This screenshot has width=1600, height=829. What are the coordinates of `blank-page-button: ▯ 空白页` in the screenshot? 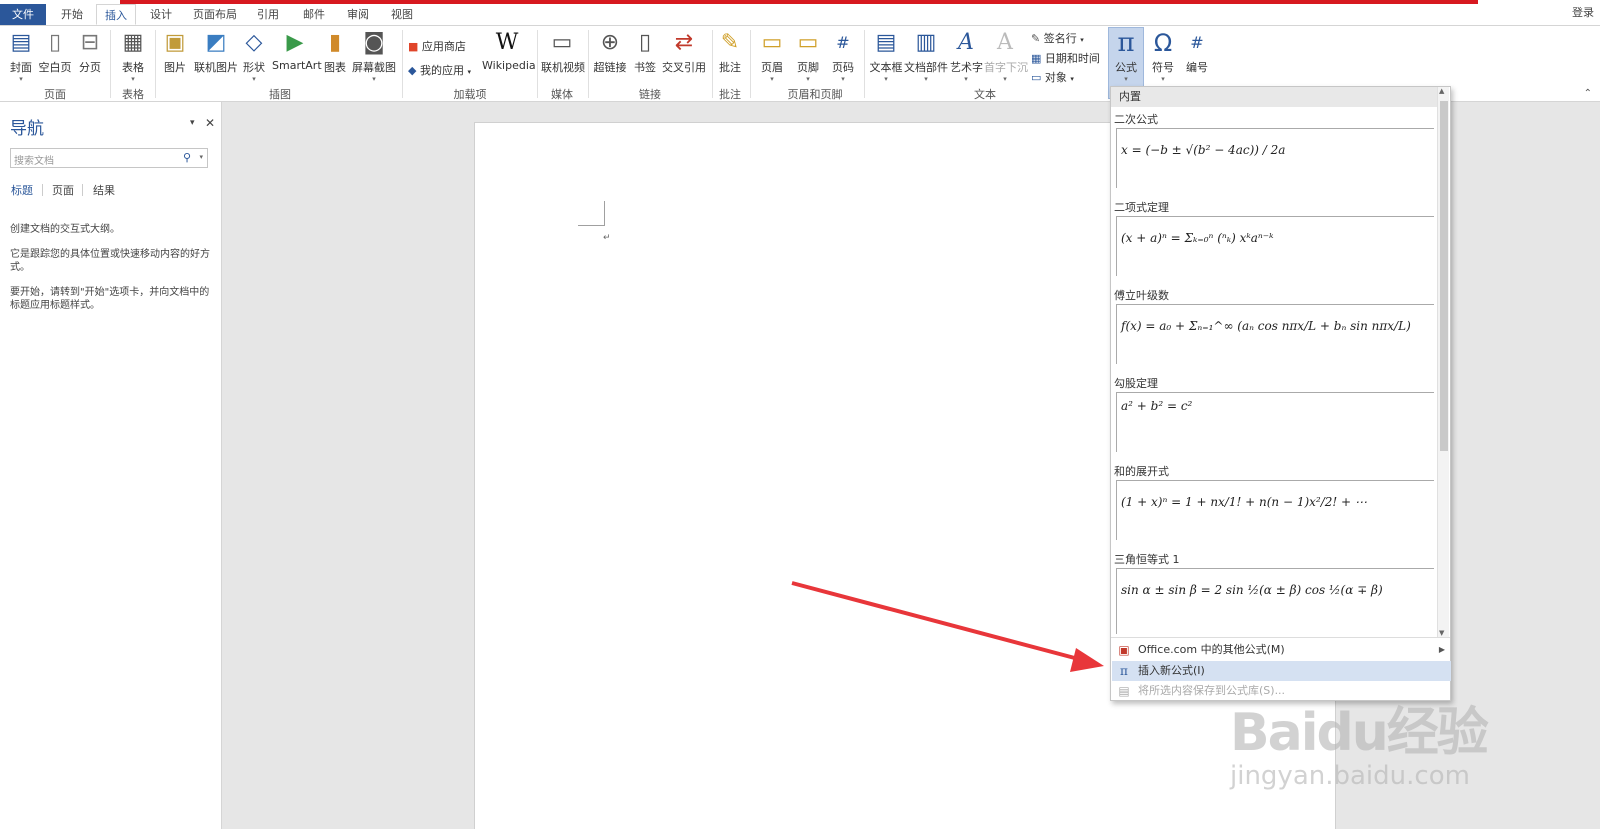 It's located at (55, 52).